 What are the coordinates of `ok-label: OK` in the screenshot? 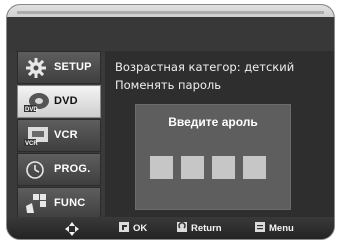 It's located at (140, 228).